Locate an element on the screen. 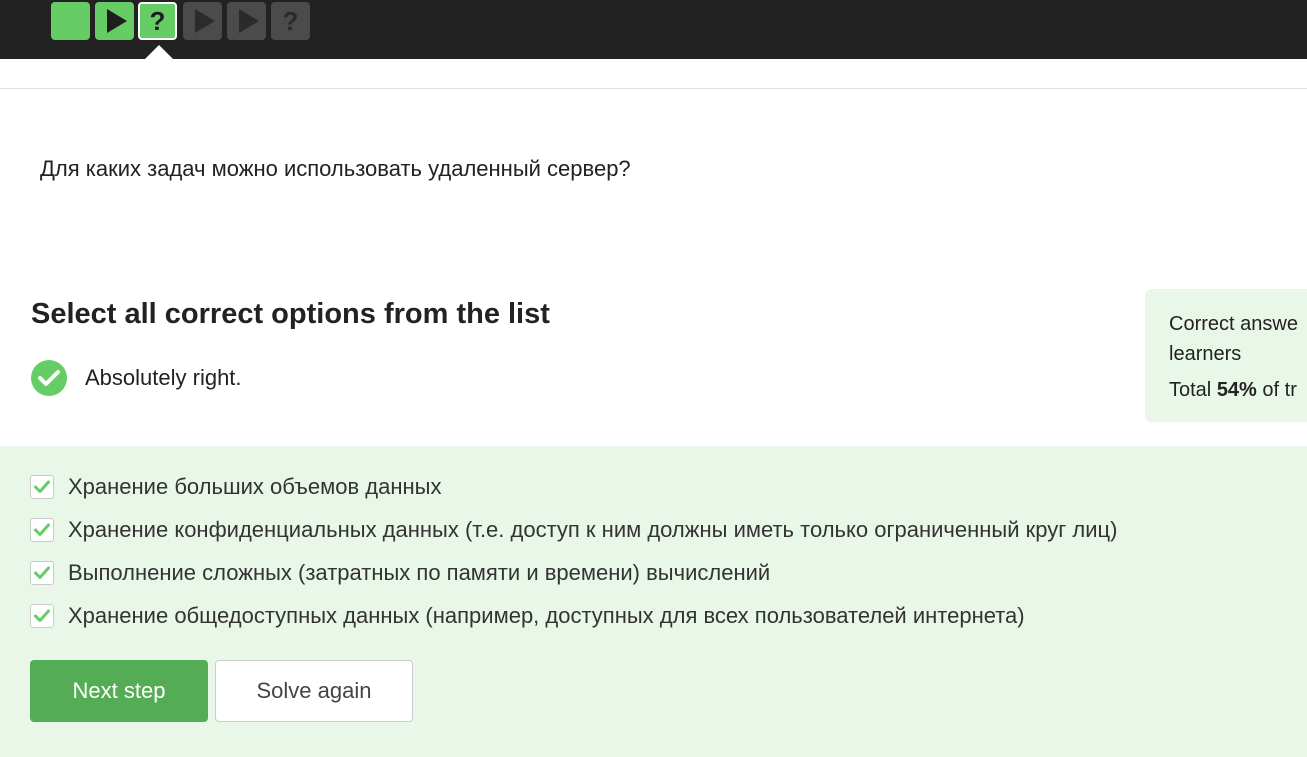 The image size is (1307, 757). stats-panel: Correct answe learners Total 54% of tr is located at coordinates (1226, 355).